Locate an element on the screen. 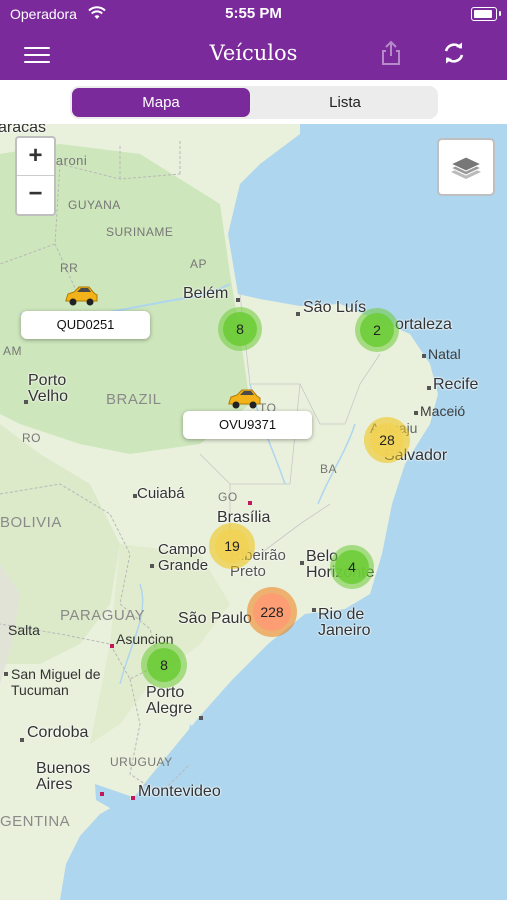 The width and height of the screenshot is (507, 900). vehicle-plate-label: OVU9371 is located at coordinates (247, 425).